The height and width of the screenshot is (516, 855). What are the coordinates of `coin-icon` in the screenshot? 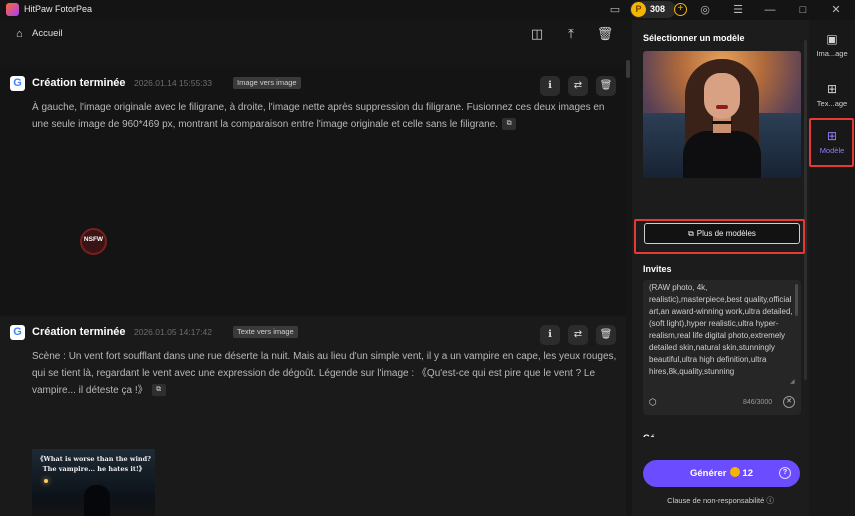 It's located at (735, 472).